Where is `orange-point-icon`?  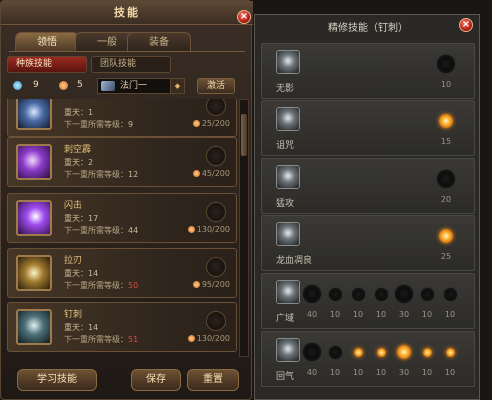 orange-point-icon is located at coordinates (63, 85).